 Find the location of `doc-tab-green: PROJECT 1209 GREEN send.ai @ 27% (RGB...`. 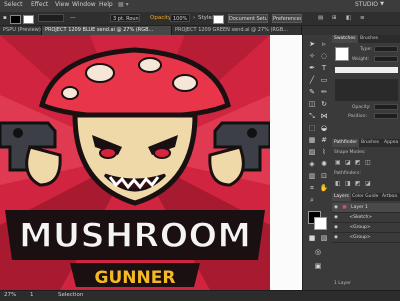

doc-tab-green: PROJECT 1209 GREEN send.ai @ 27% (RGB... is located at coordinates (237, 30).